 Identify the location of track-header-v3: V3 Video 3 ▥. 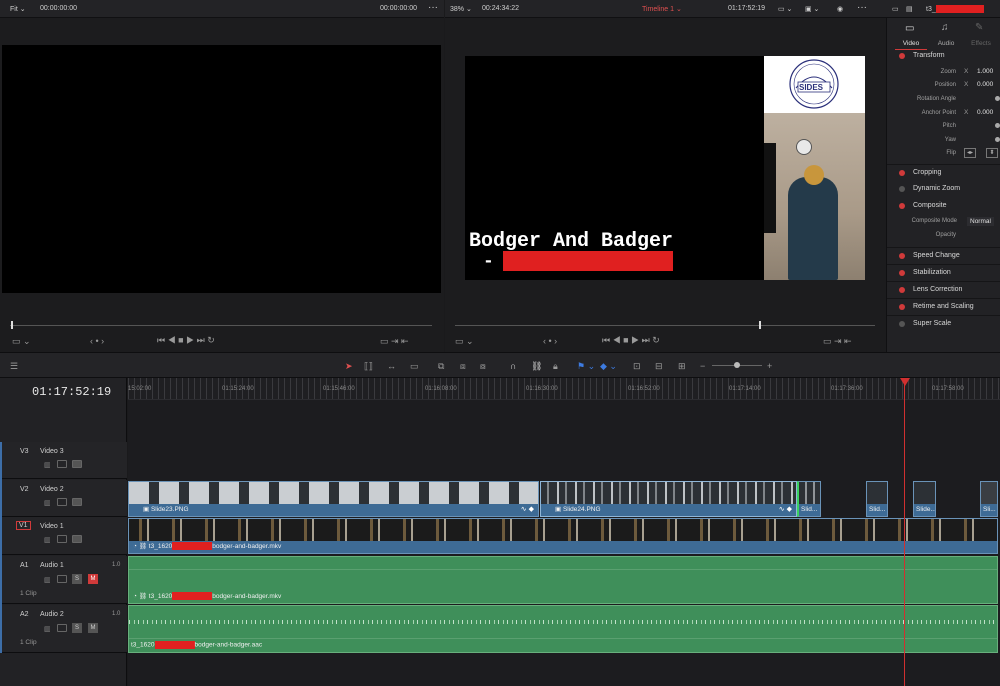
(63, 460).